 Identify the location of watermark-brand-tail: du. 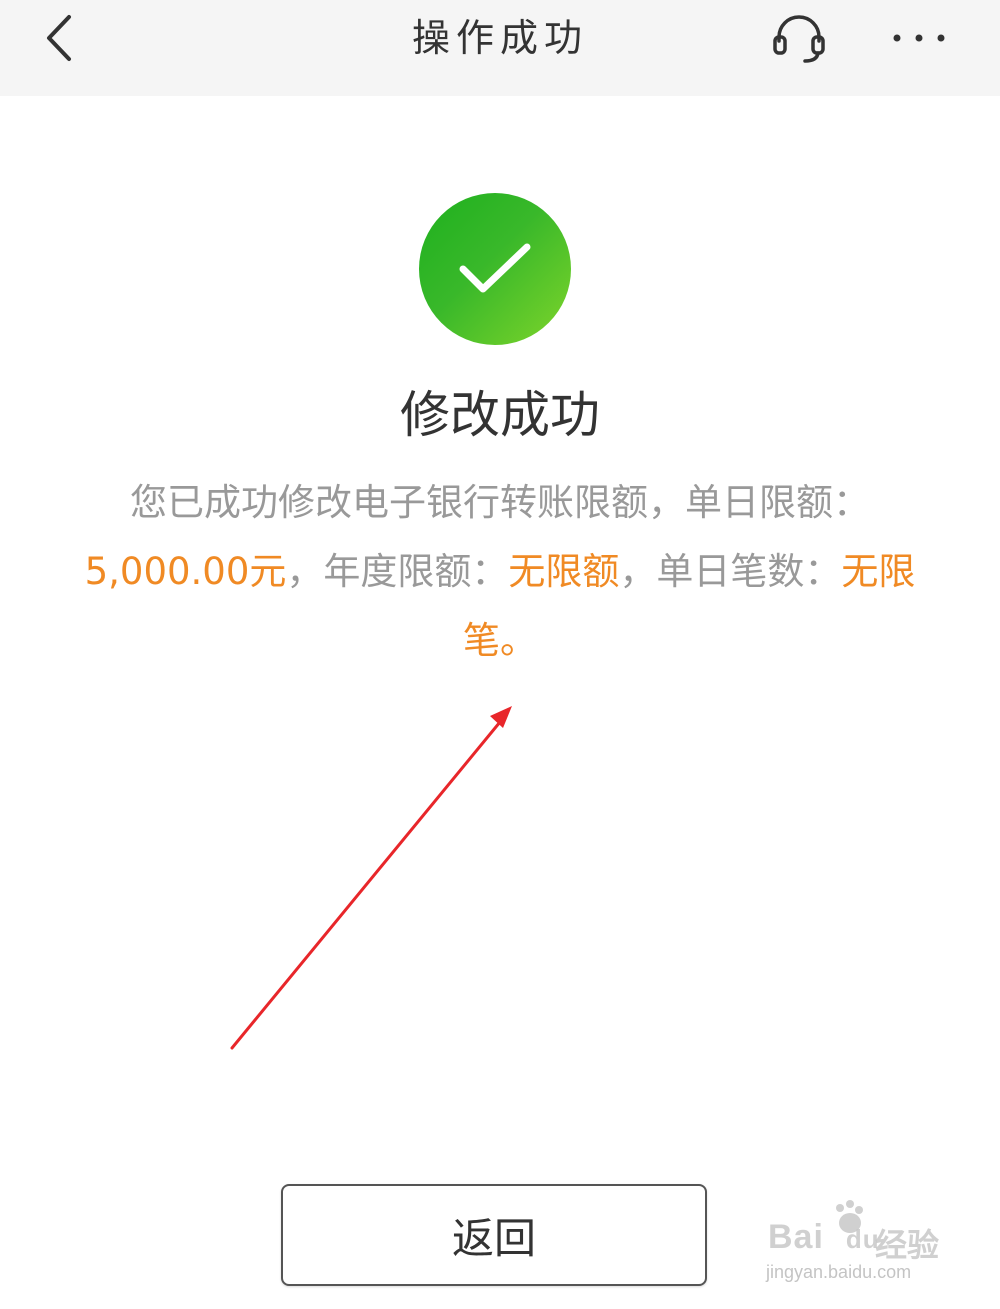
(862, 1239).